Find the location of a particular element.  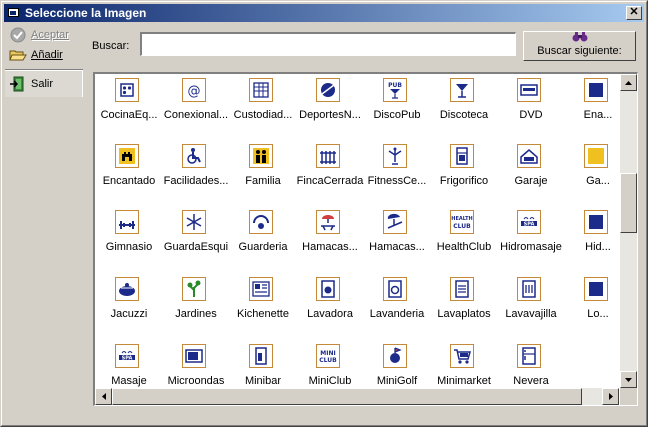

image-item-label: Discoteca is located at coordinates (464, 115).